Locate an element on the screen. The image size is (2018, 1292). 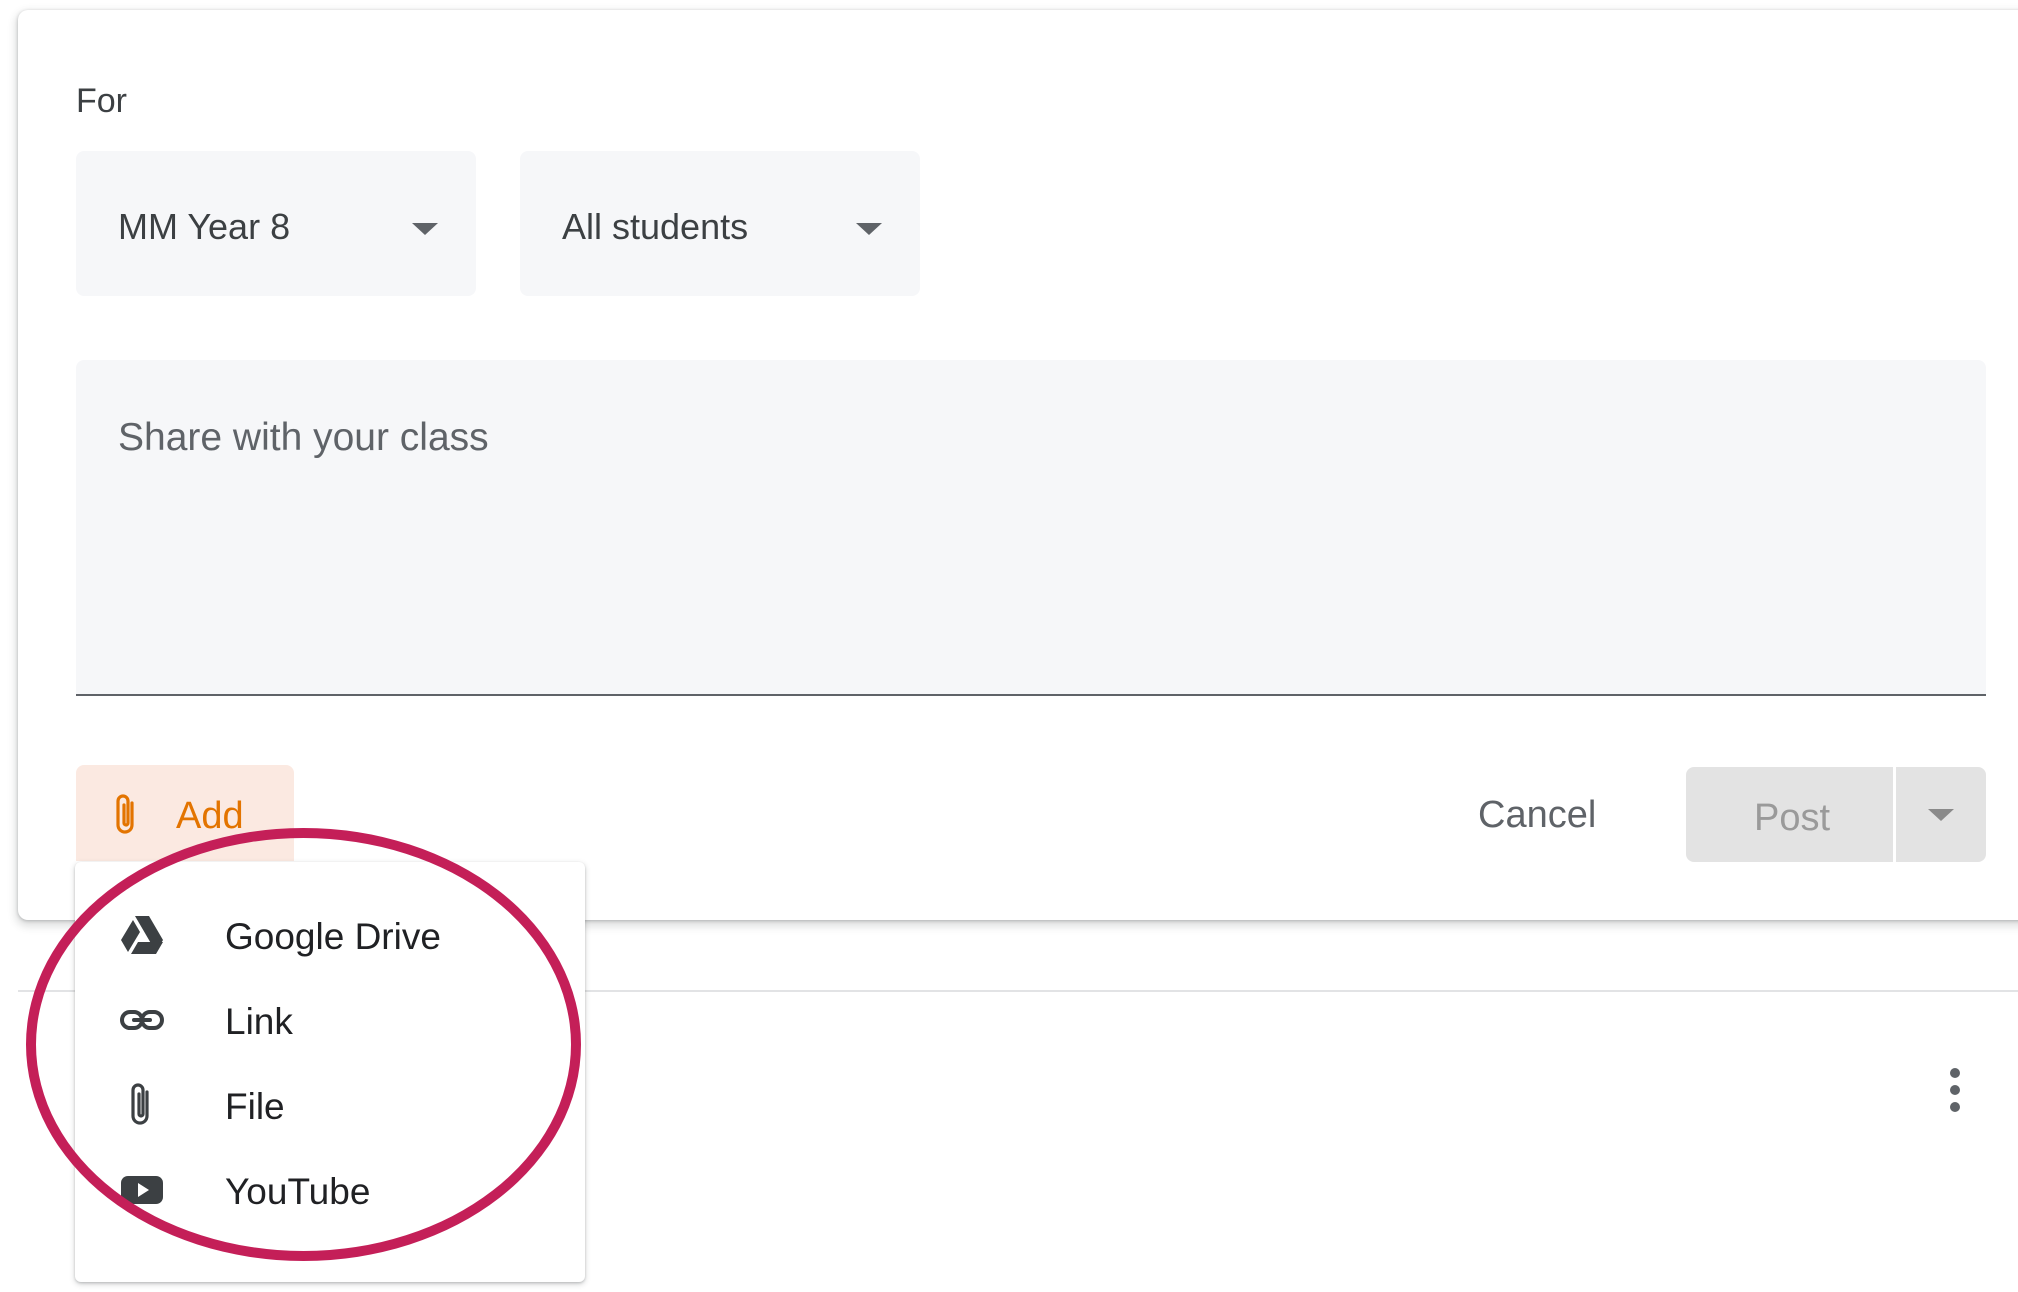
post-options-chevron-icon is located at coordinates (1941, 815).